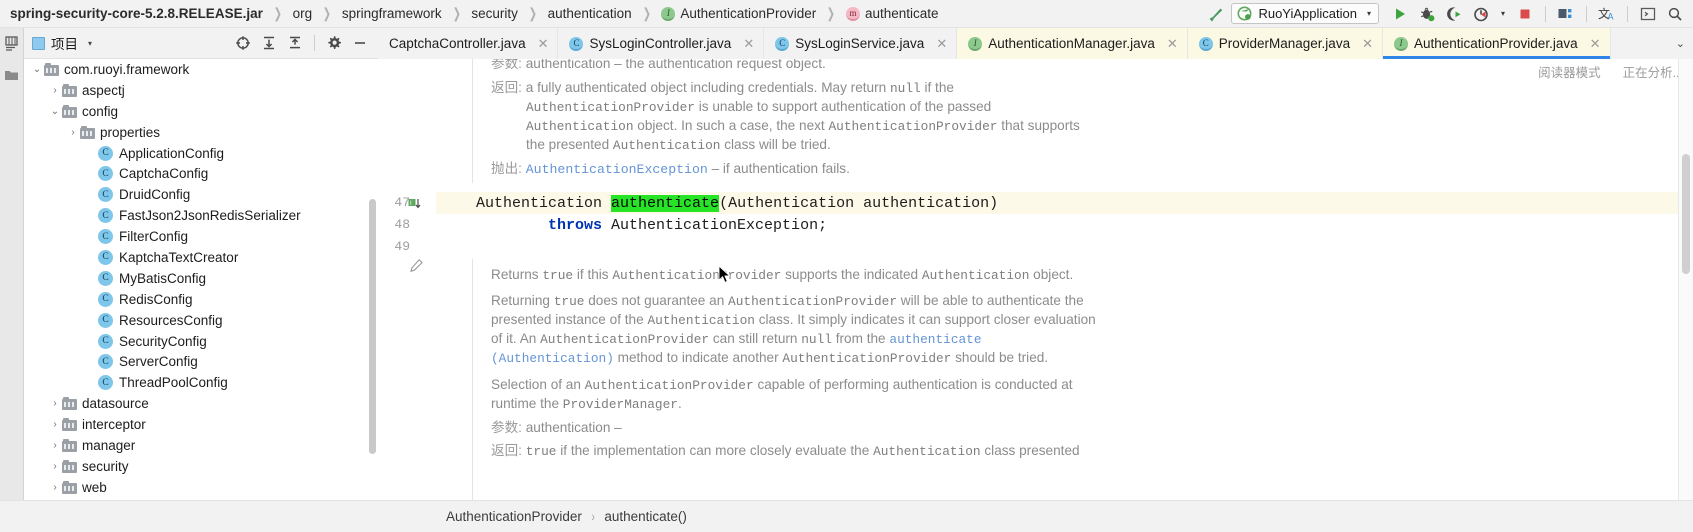 This screenshot has height=532, width=1693. I want to click on tab-provider-manager: C ProviderManager.java ✕, so click(1285, 43).